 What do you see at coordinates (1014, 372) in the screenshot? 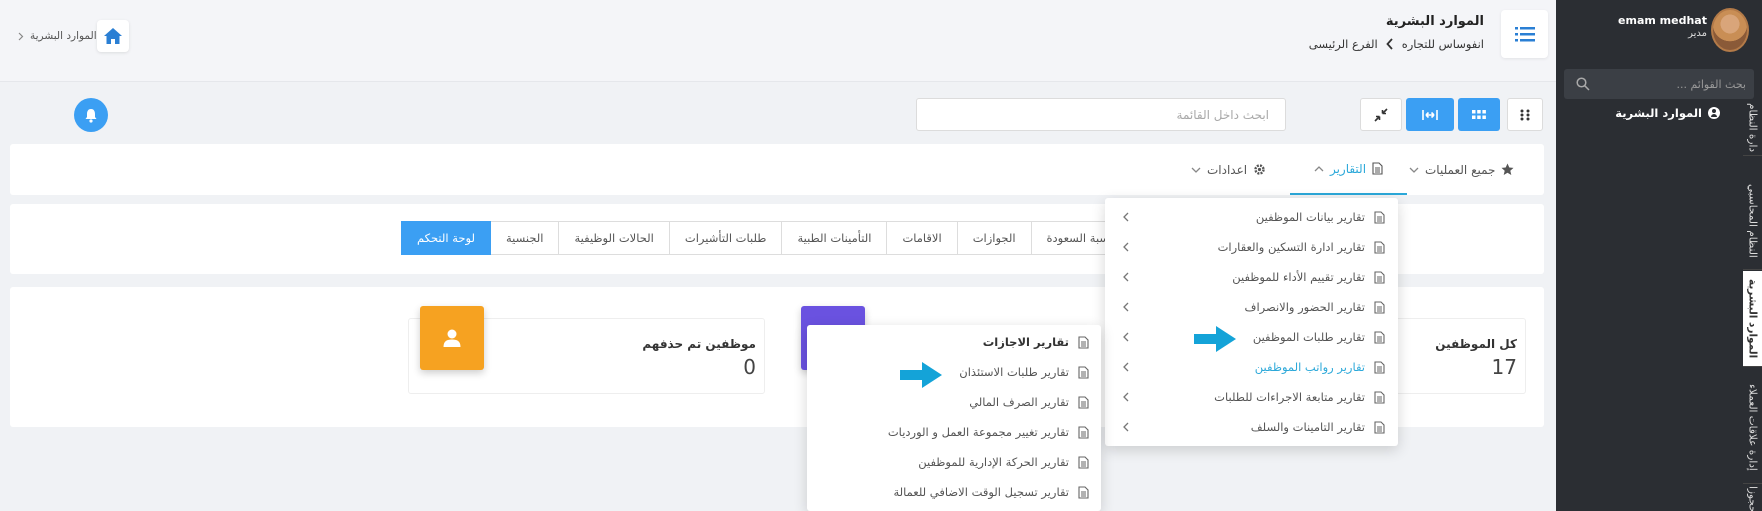
I see `menu-item-label: تقارير طلبات الاستئذان` at bounding box center [1014, 372].